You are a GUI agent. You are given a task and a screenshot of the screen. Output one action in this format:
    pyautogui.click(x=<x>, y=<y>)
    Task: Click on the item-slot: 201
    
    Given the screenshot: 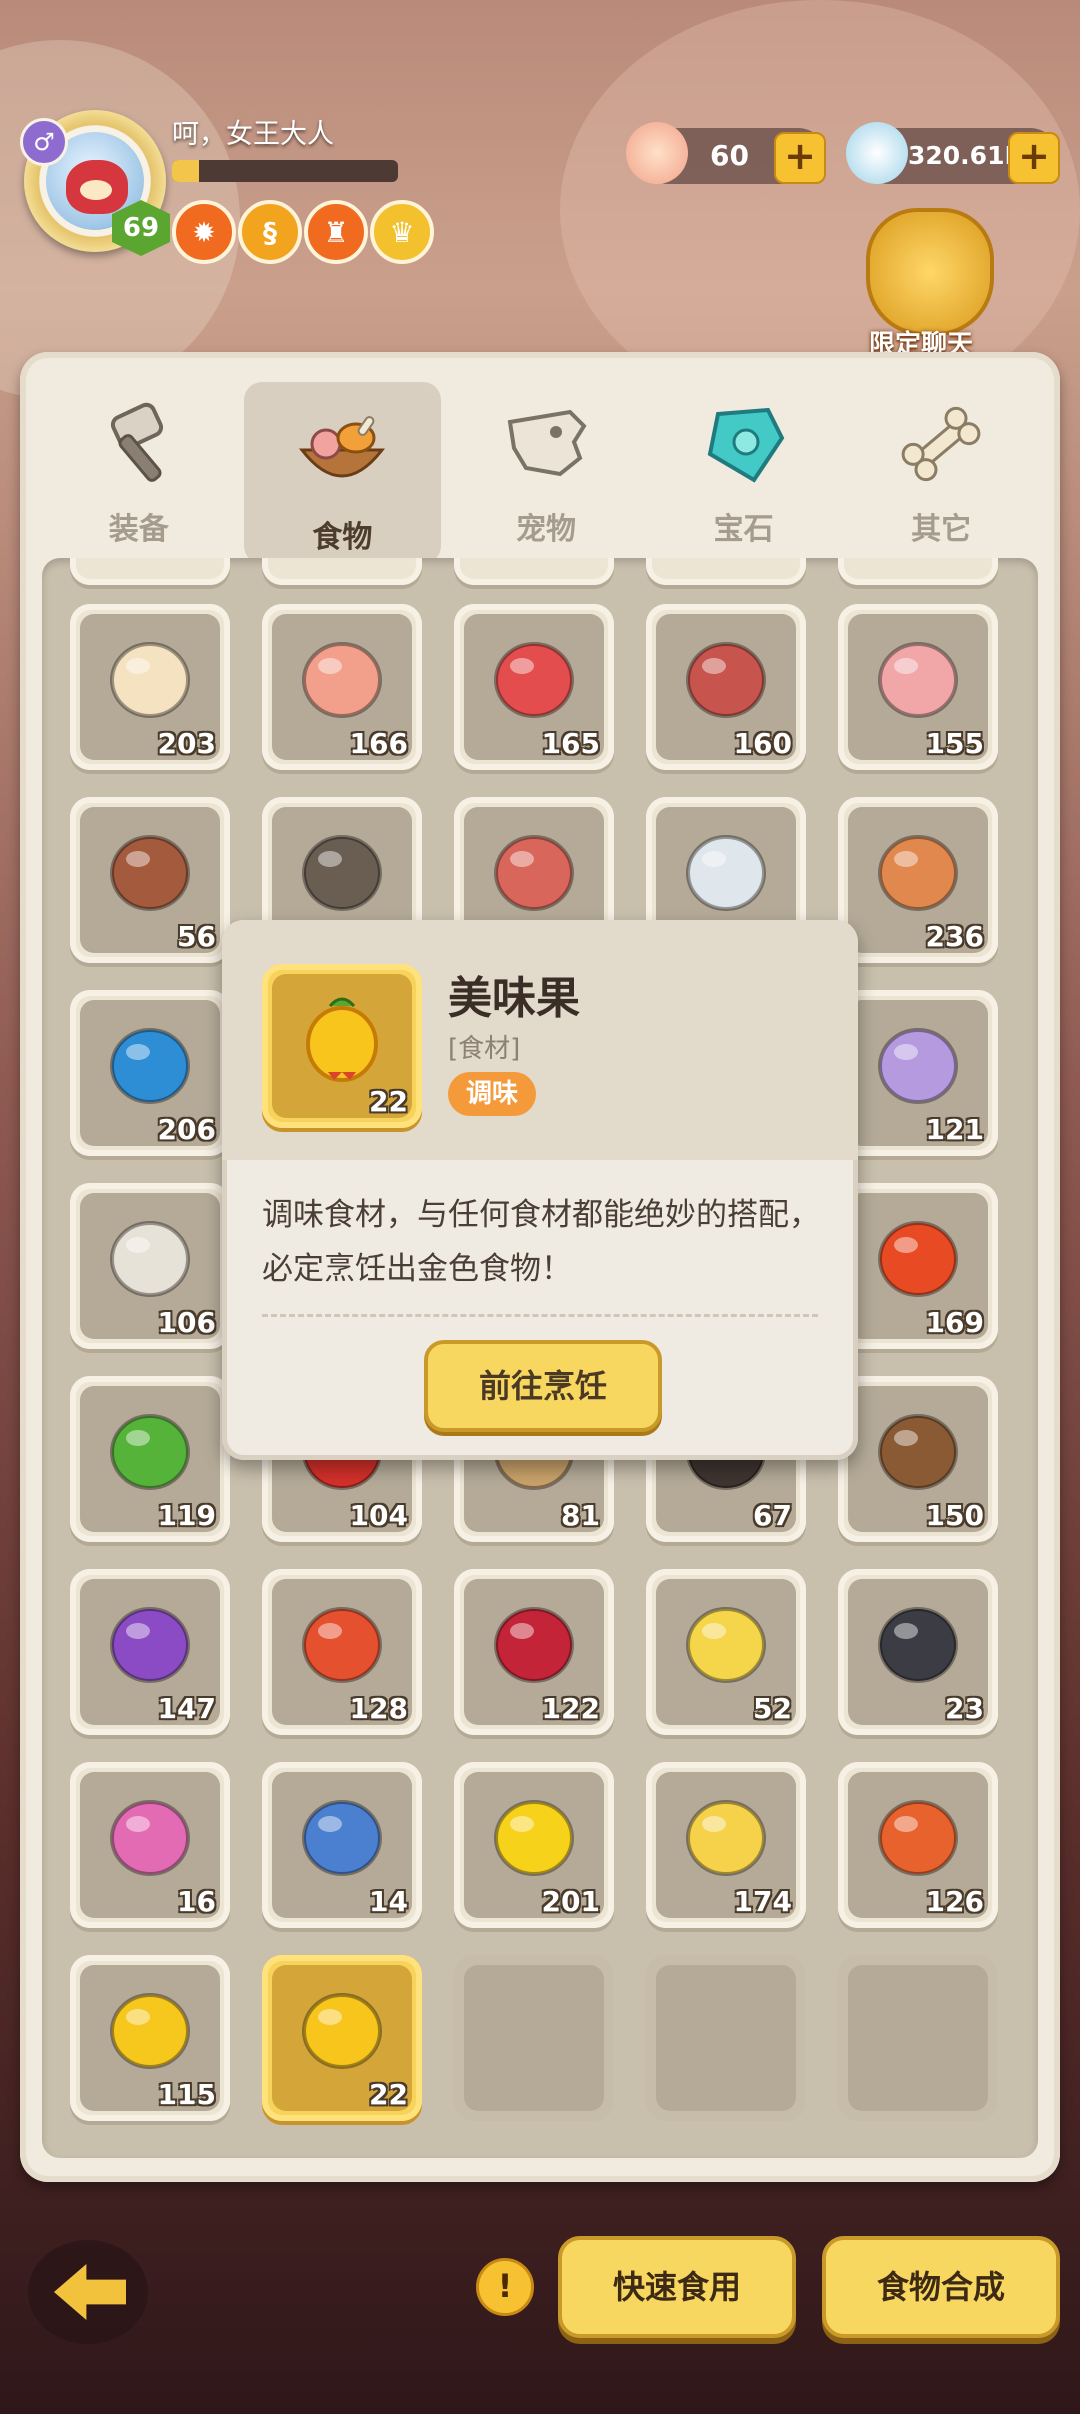 What is the action you would take?
    pyautogui.click(x=534, y=1845)
    